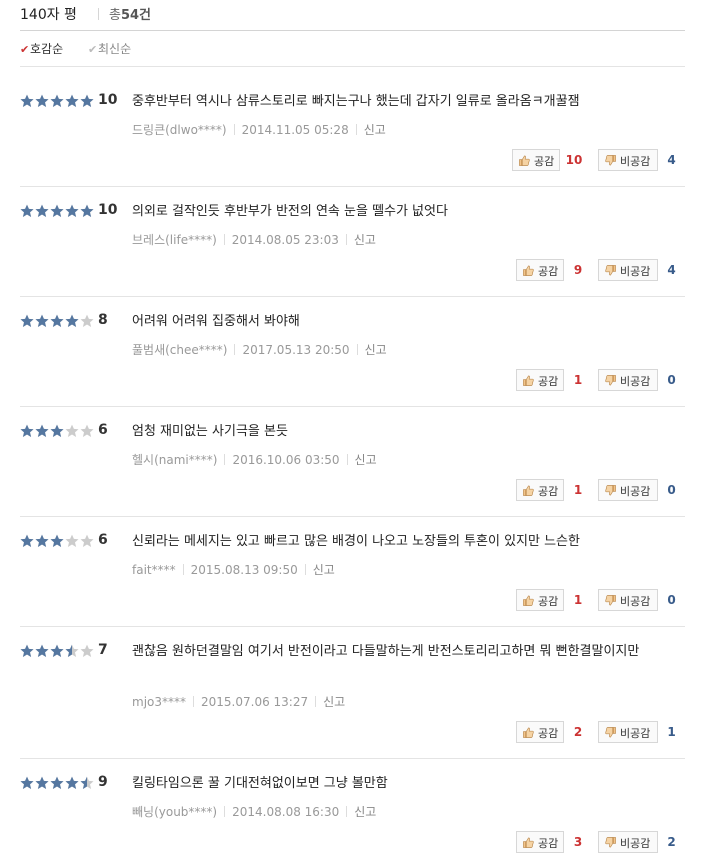  I want to click on review-text: 엄청 재미없는 사기극을 본듯, so click(210, 431).